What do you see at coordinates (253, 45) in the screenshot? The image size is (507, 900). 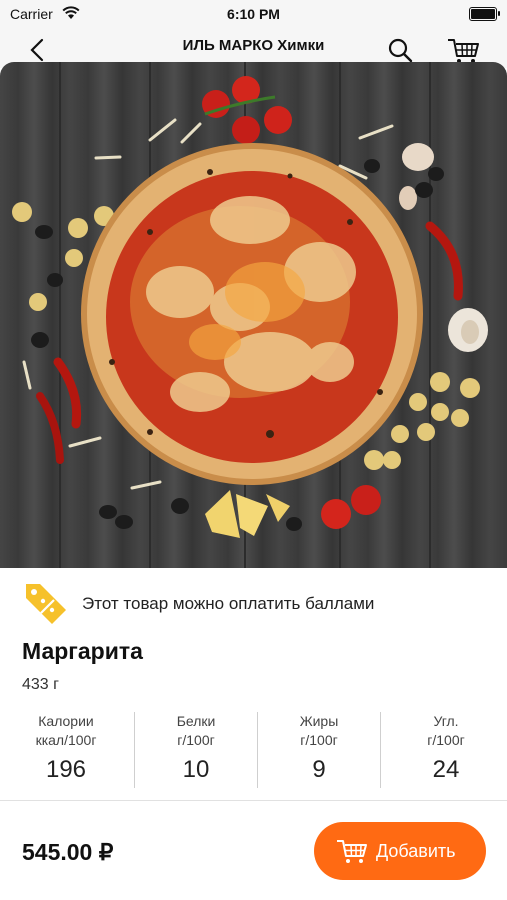 I see `page-title: ИЛЬ МАРКО Химки` at bounding box center [253, 45].